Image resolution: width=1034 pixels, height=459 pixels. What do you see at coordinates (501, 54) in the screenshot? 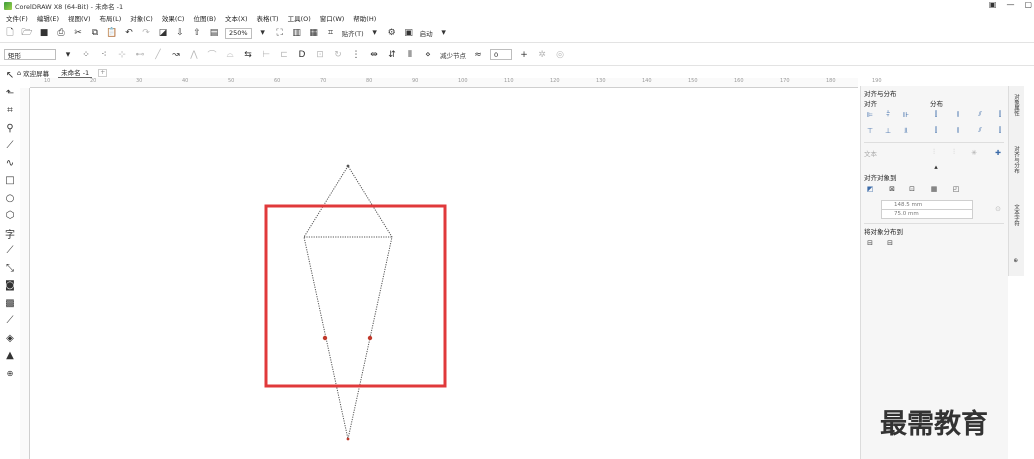
I see `smoothness-input: 0` at bounding box center [501, 54].